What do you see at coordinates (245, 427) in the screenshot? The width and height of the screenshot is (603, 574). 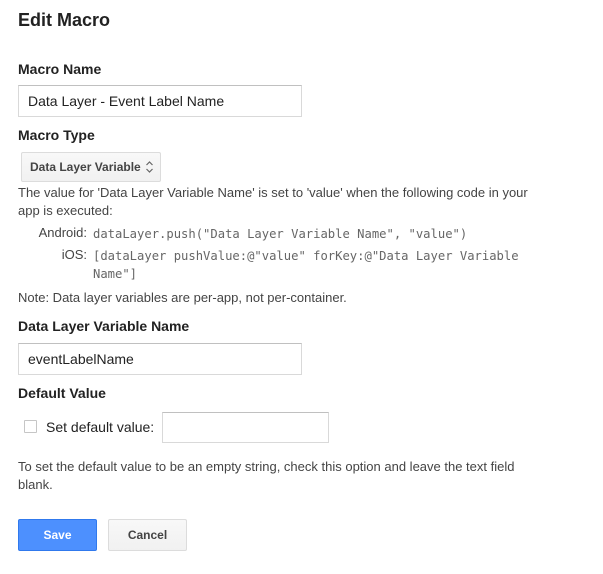 I see `default-value-input` at bounding box center [245, 427].